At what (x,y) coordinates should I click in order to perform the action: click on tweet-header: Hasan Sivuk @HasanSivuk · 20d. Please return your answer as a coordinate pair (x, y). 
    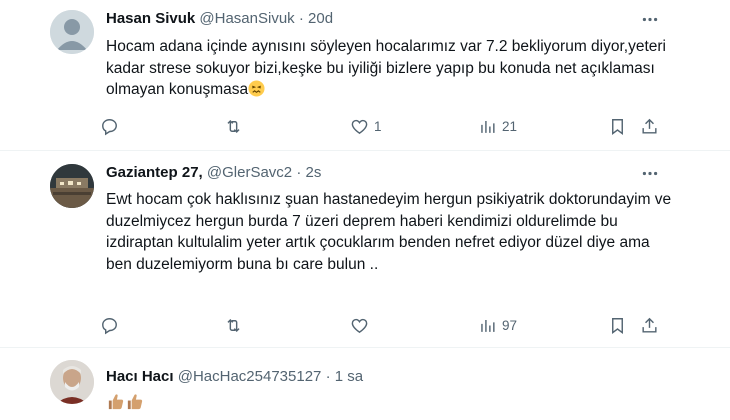
    Looking at the image, I should click on (219, 19).